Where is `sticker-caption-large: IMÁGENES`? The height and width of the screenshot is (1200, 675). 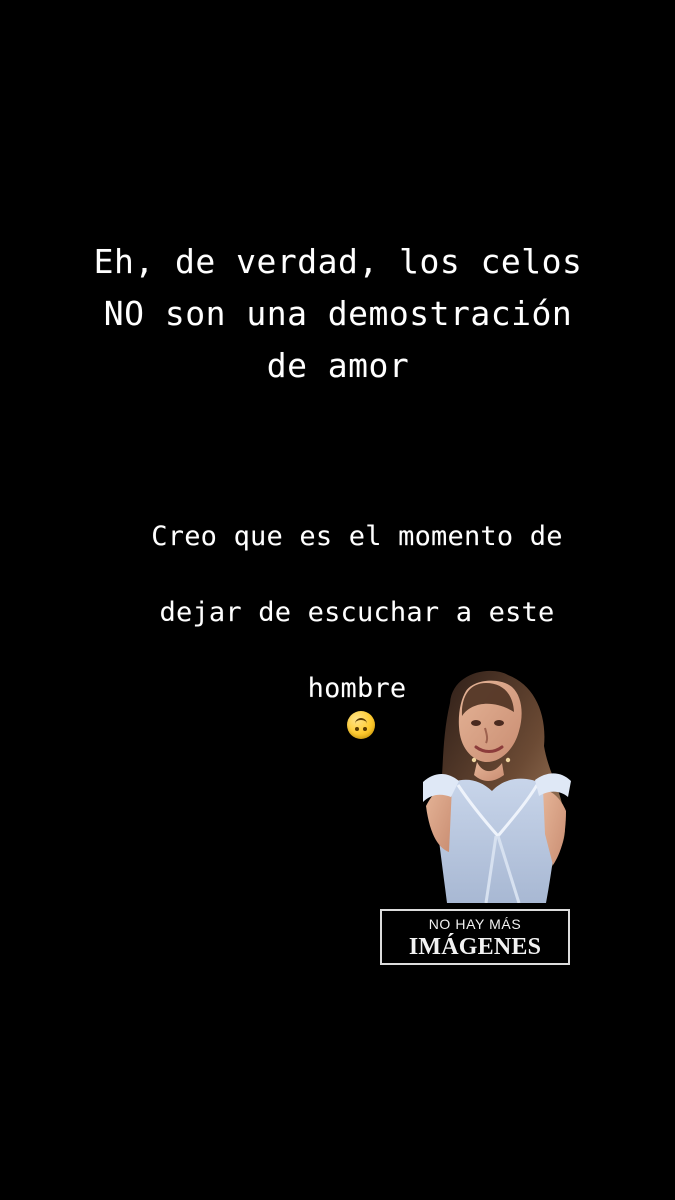 sticker-caption-large: IMÁGENES is located at coordinates (475, 947).